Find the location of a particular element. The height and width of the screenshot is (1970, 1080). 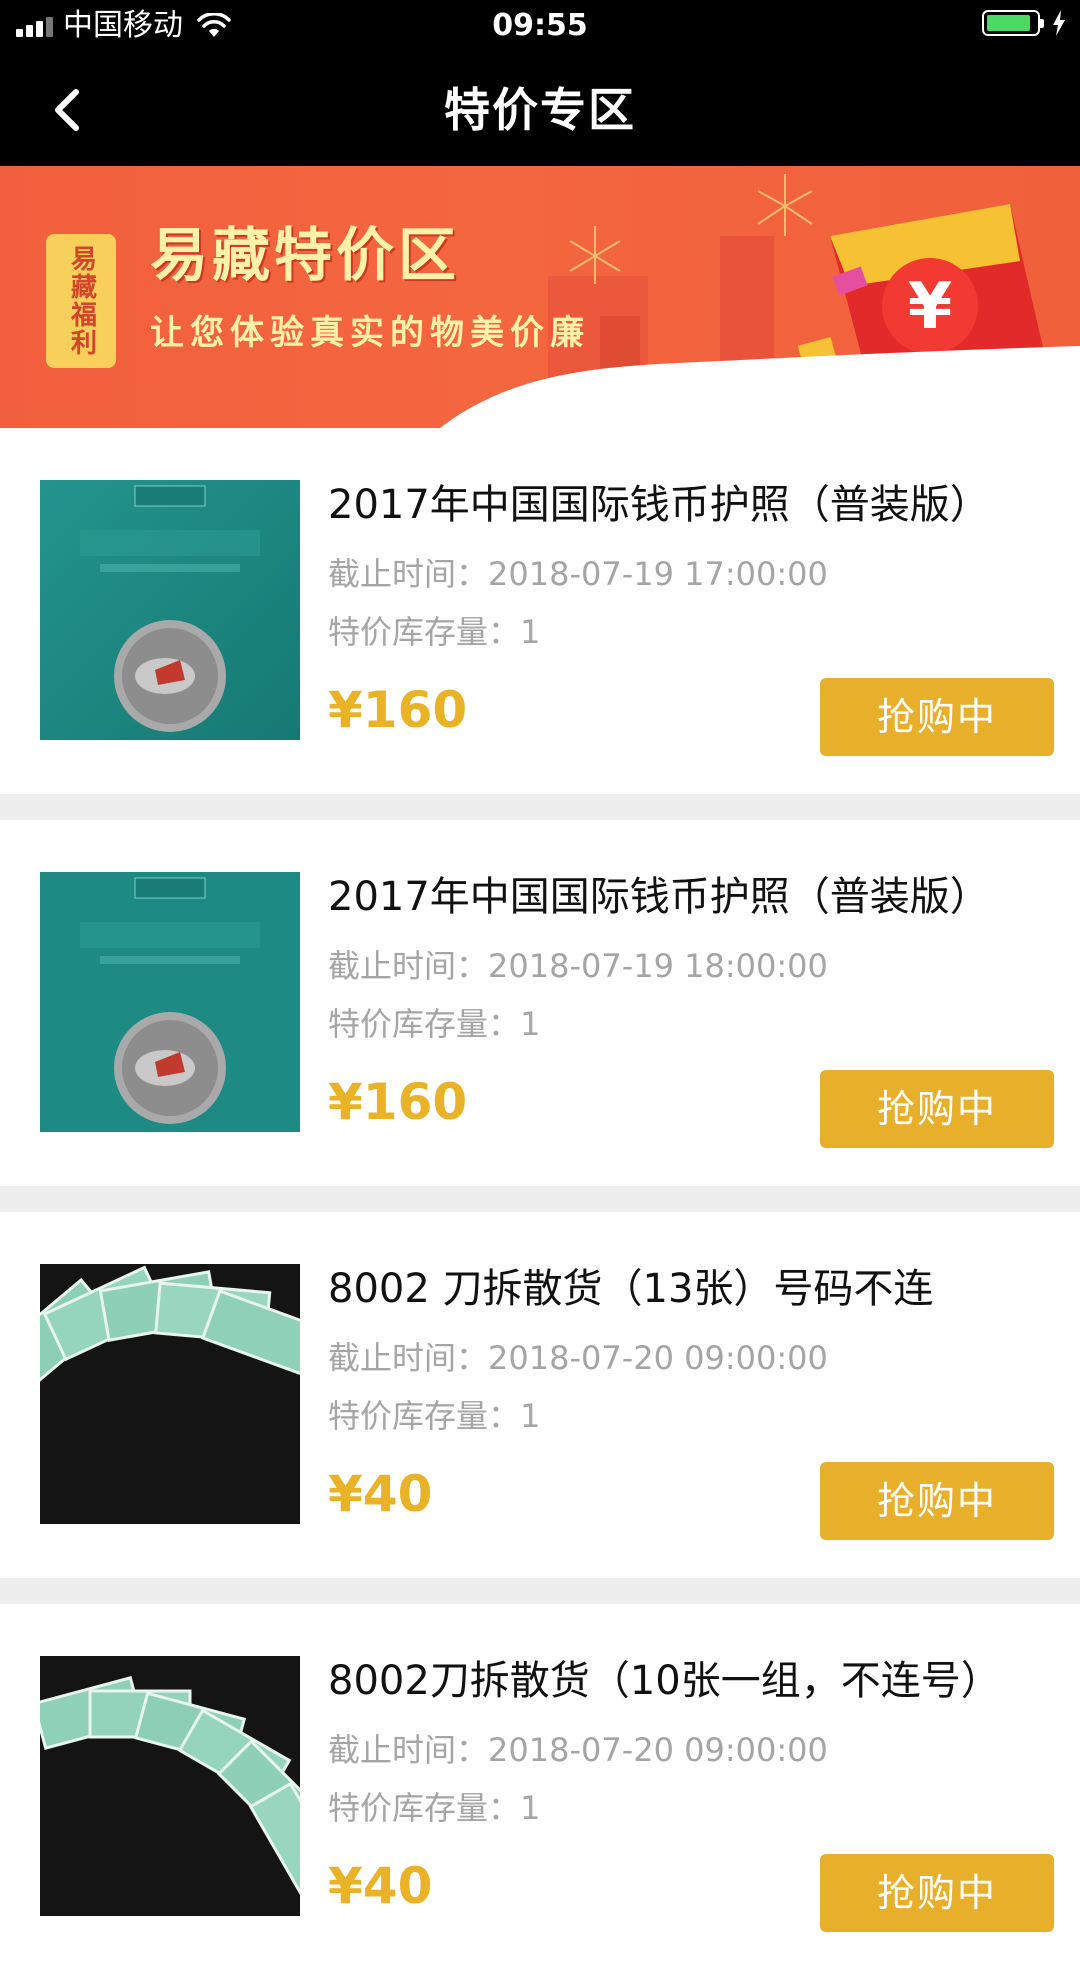

status-bar: 中国移动 09:55 is located at coordinates (540, 26).